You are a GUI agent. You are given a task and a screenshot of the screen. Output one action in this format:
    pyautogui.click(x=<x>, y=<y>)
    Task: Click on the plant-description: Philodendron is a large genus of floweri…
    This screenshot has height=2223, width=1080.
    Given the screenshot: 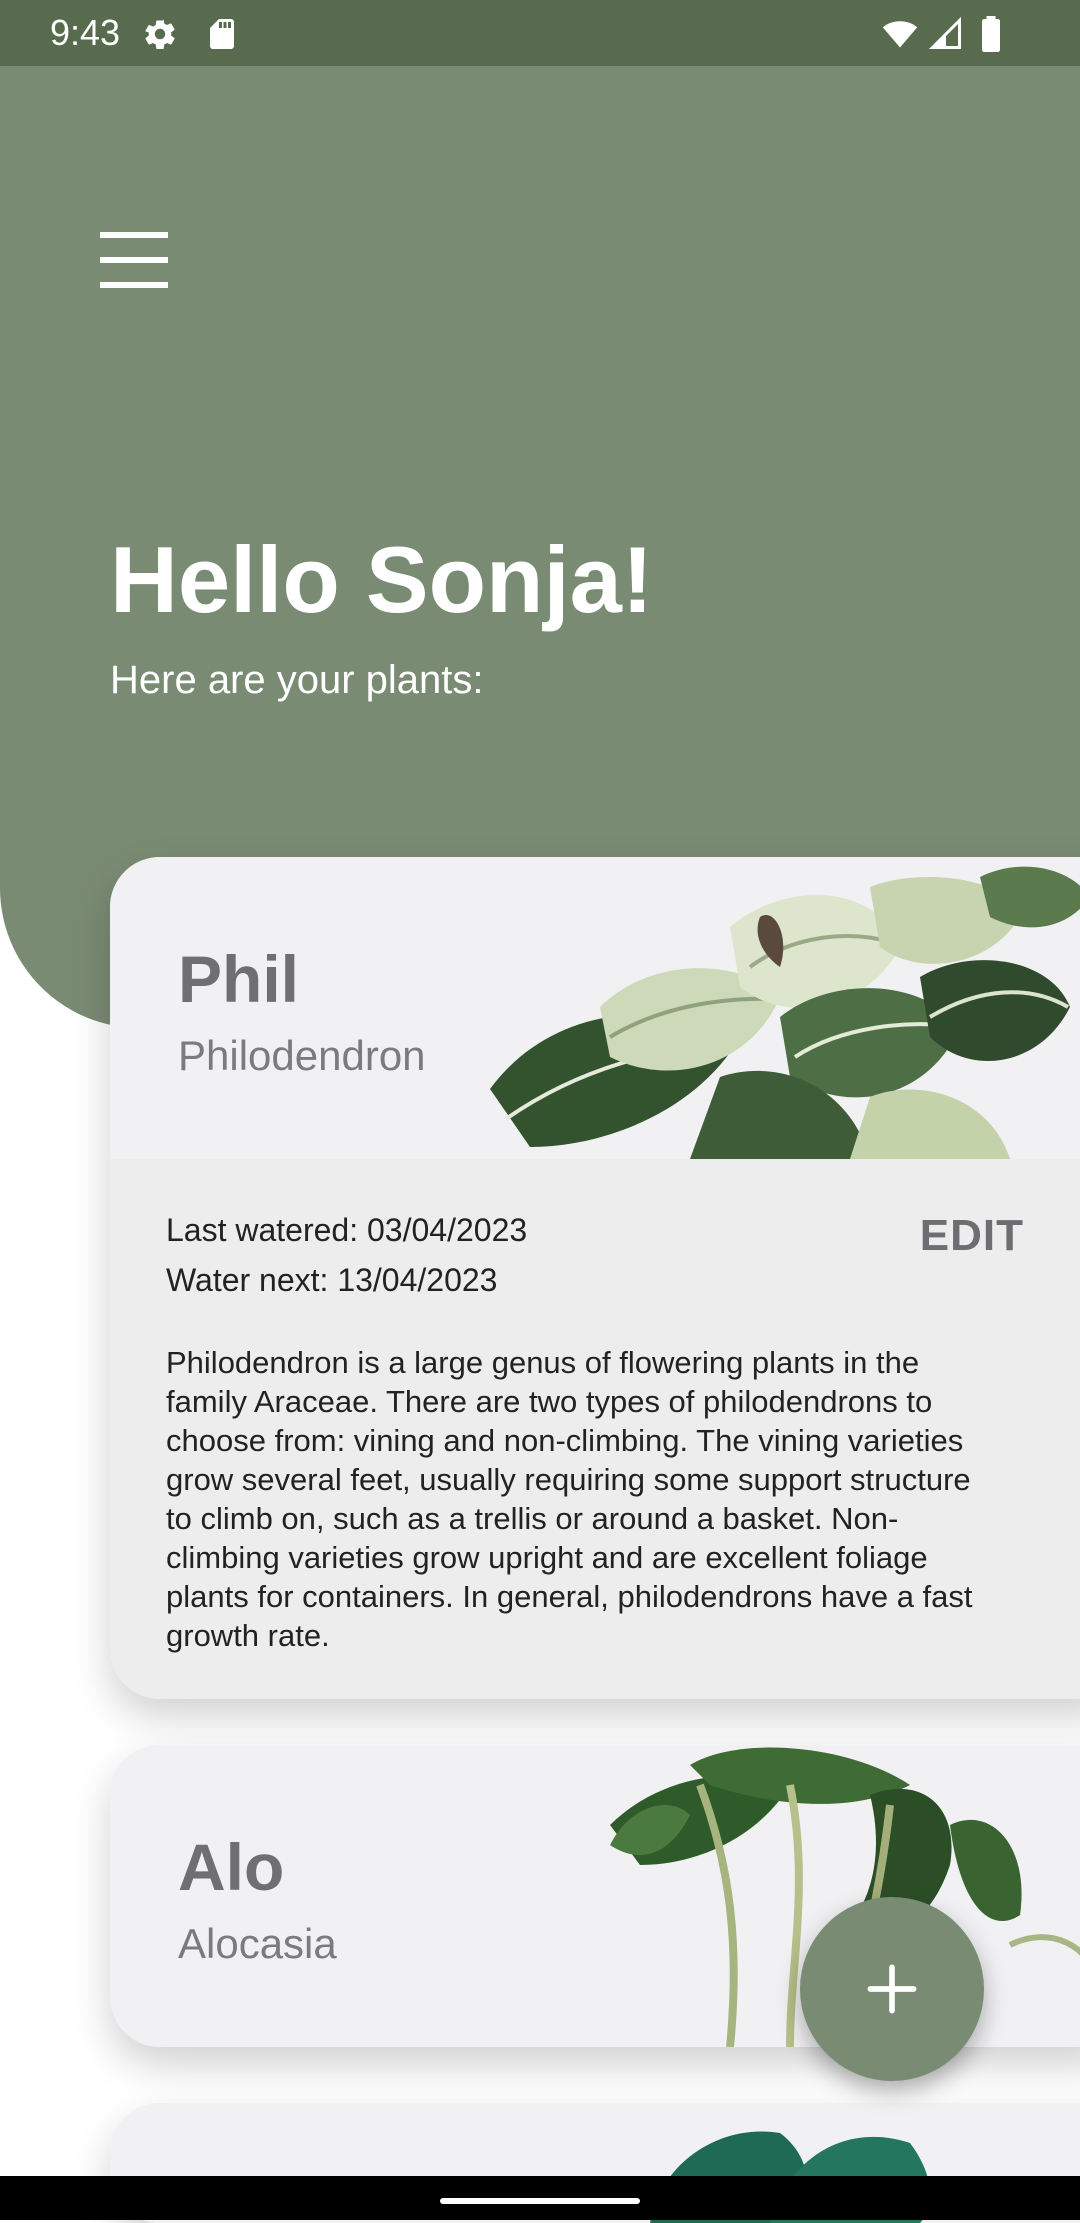 What is the action you would take?
    pyautogui.click(x=569, y=1499)
    